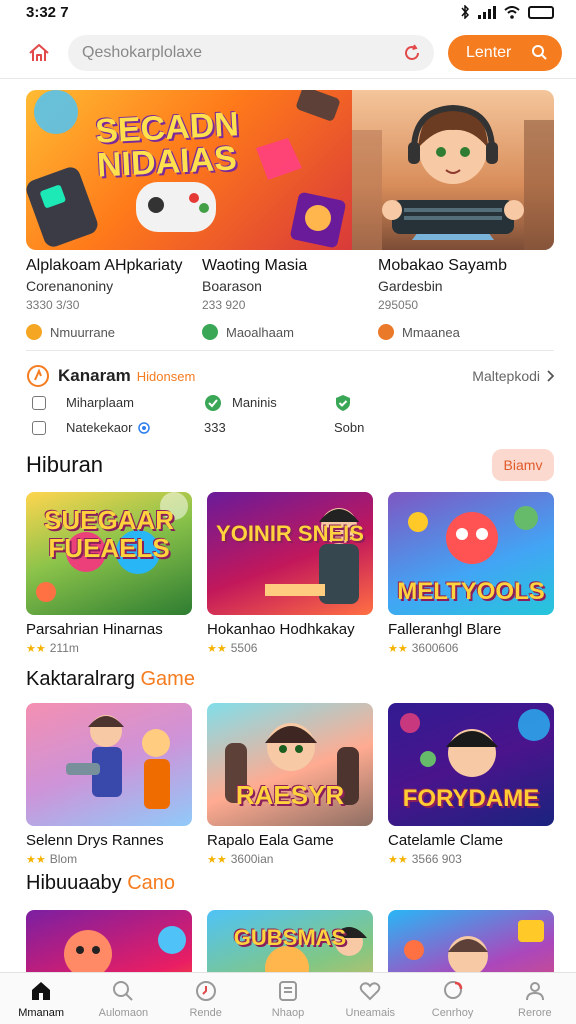 This screenshot has width=576, height=1024. Describe the element at coordinates (512, 12) in the screenshot. I see `wifi-icon` at that location.